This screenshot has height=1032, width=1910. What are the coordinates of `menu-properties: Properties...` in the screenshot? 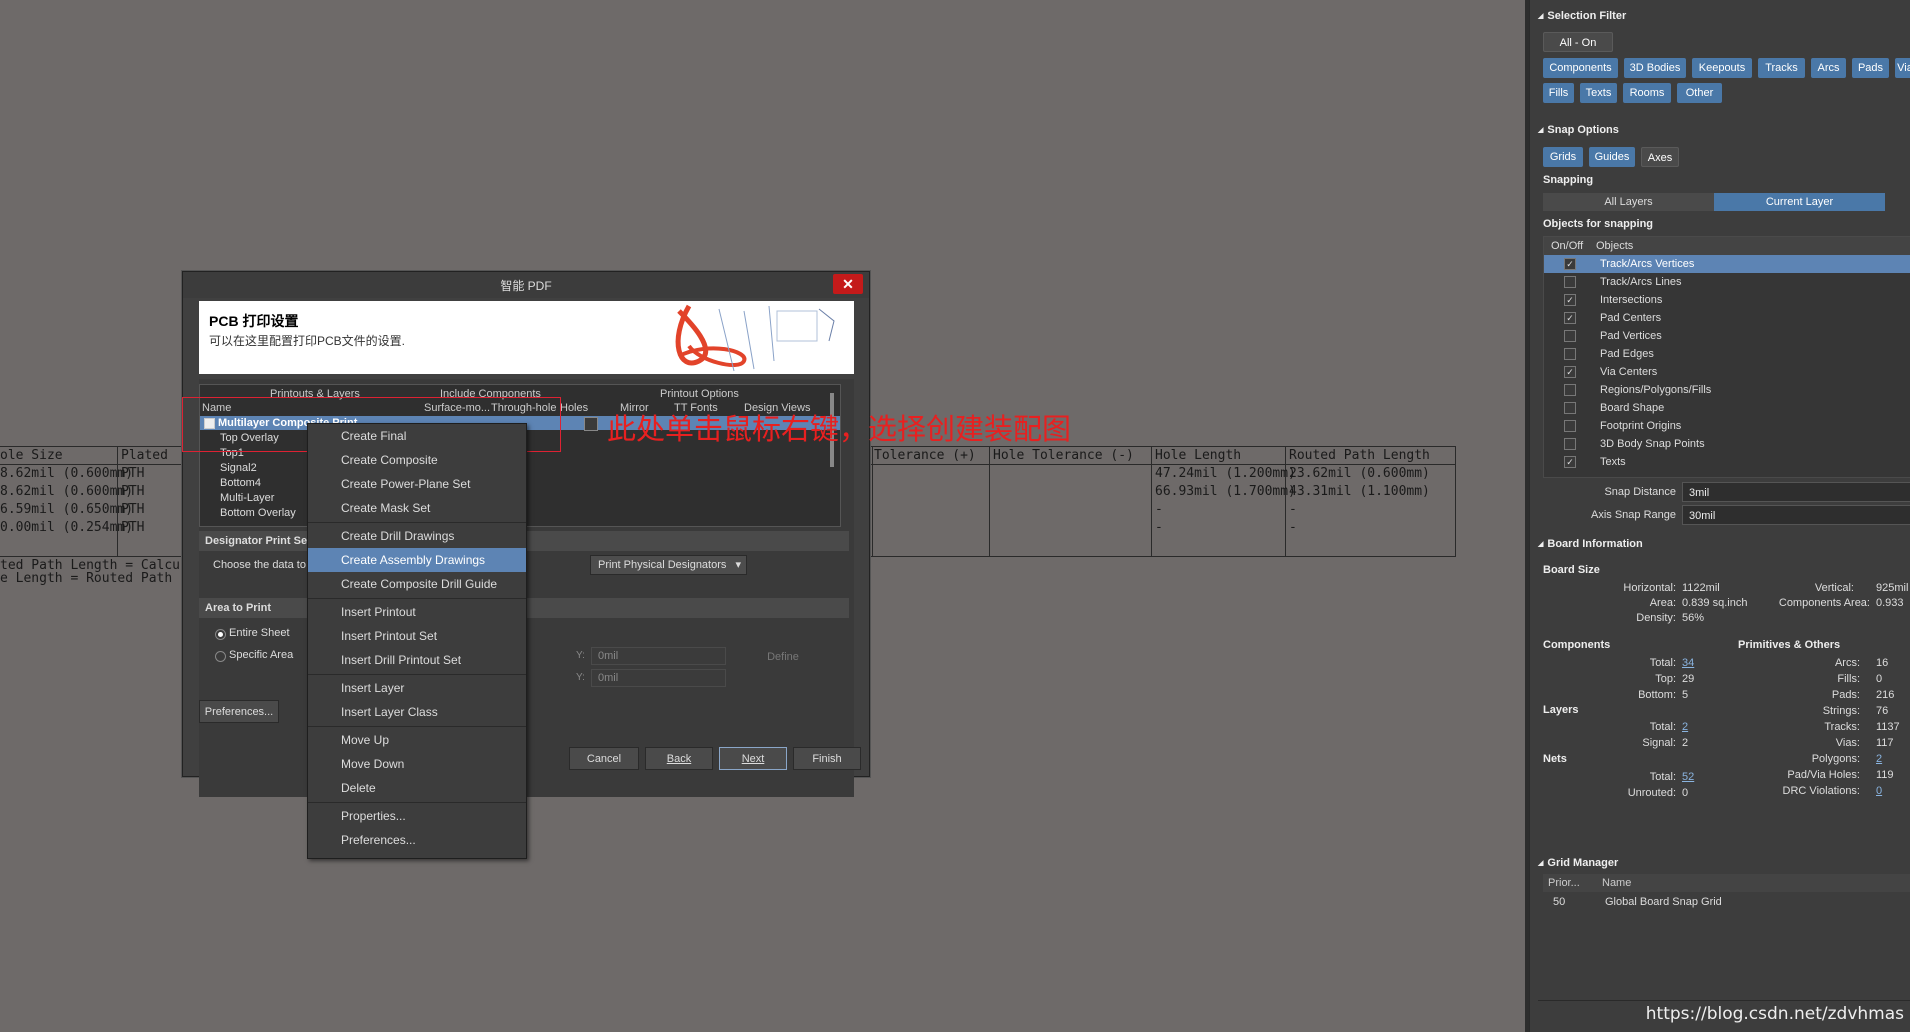 It's located at (417, 816).